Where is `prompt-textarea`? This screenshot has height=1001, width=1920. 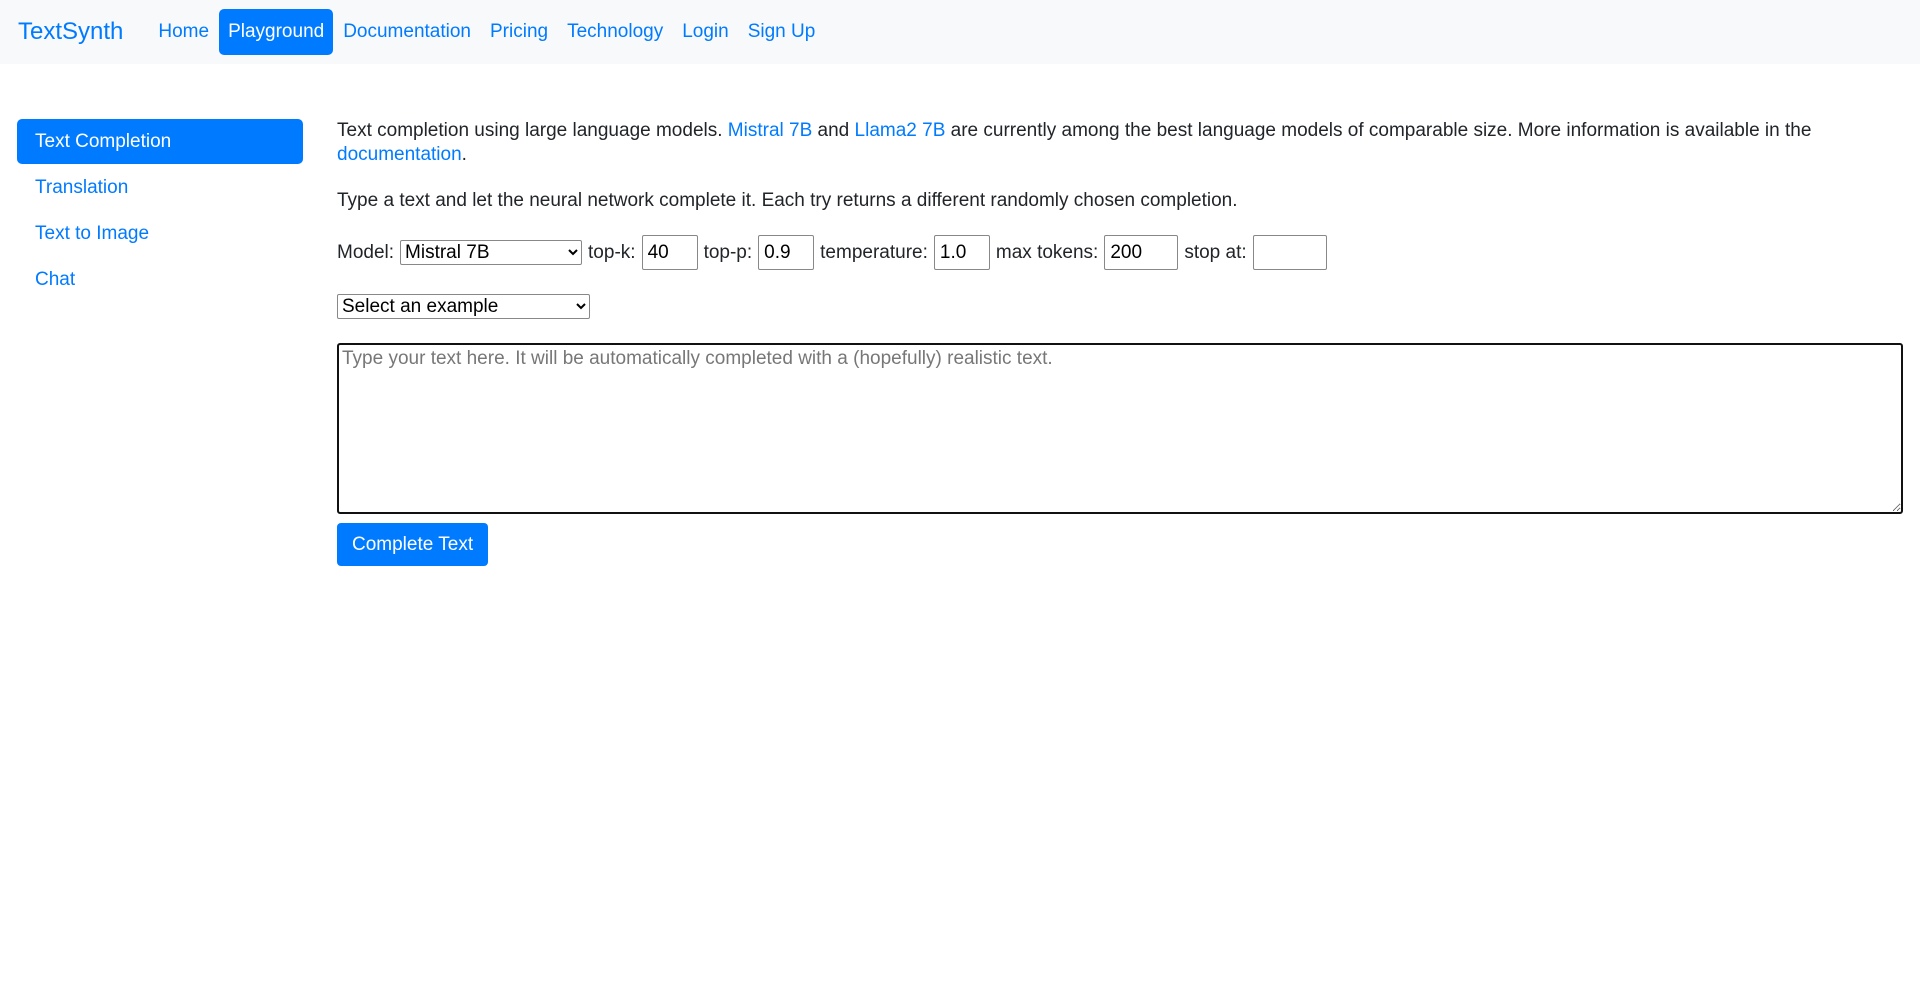 prompt-textarea is located at coordinates (1120, 428).